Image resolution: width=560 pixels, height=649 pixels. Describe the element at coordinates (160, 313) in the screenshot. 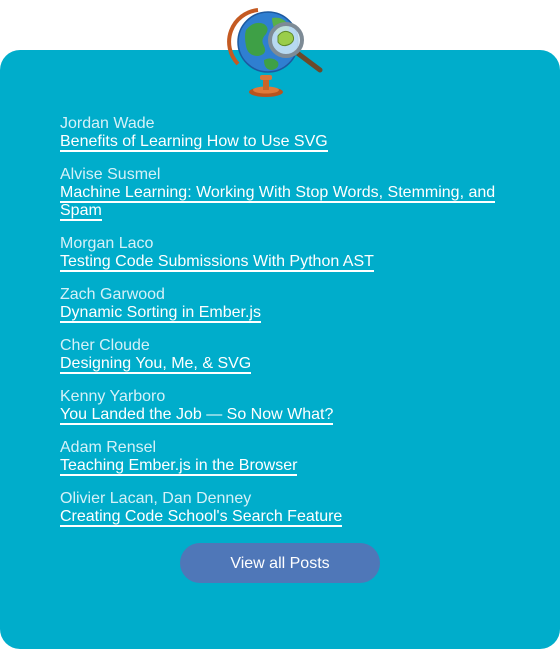

I see `post-title-link: Dynamic Sorting in Ember.js` at that location.